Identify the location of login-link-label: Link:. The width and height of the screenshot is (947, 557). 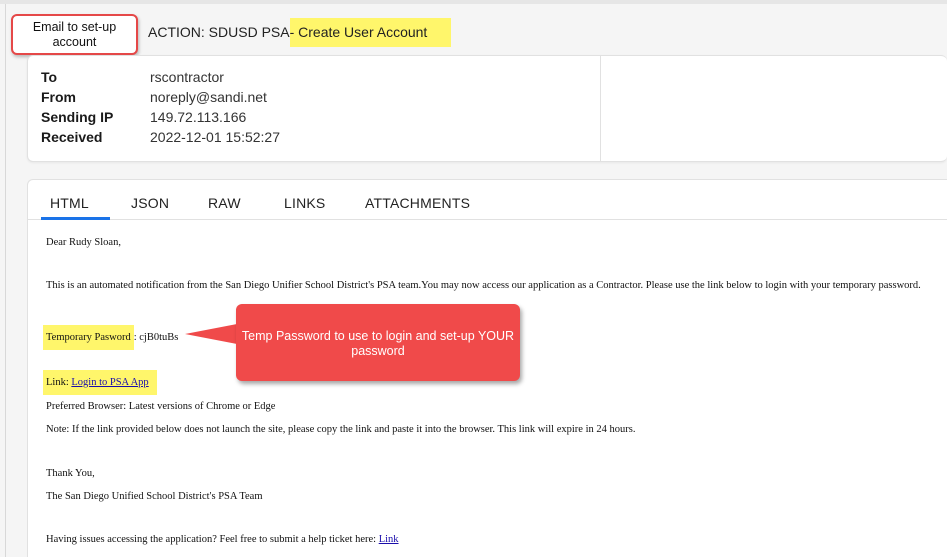
(57, 382).